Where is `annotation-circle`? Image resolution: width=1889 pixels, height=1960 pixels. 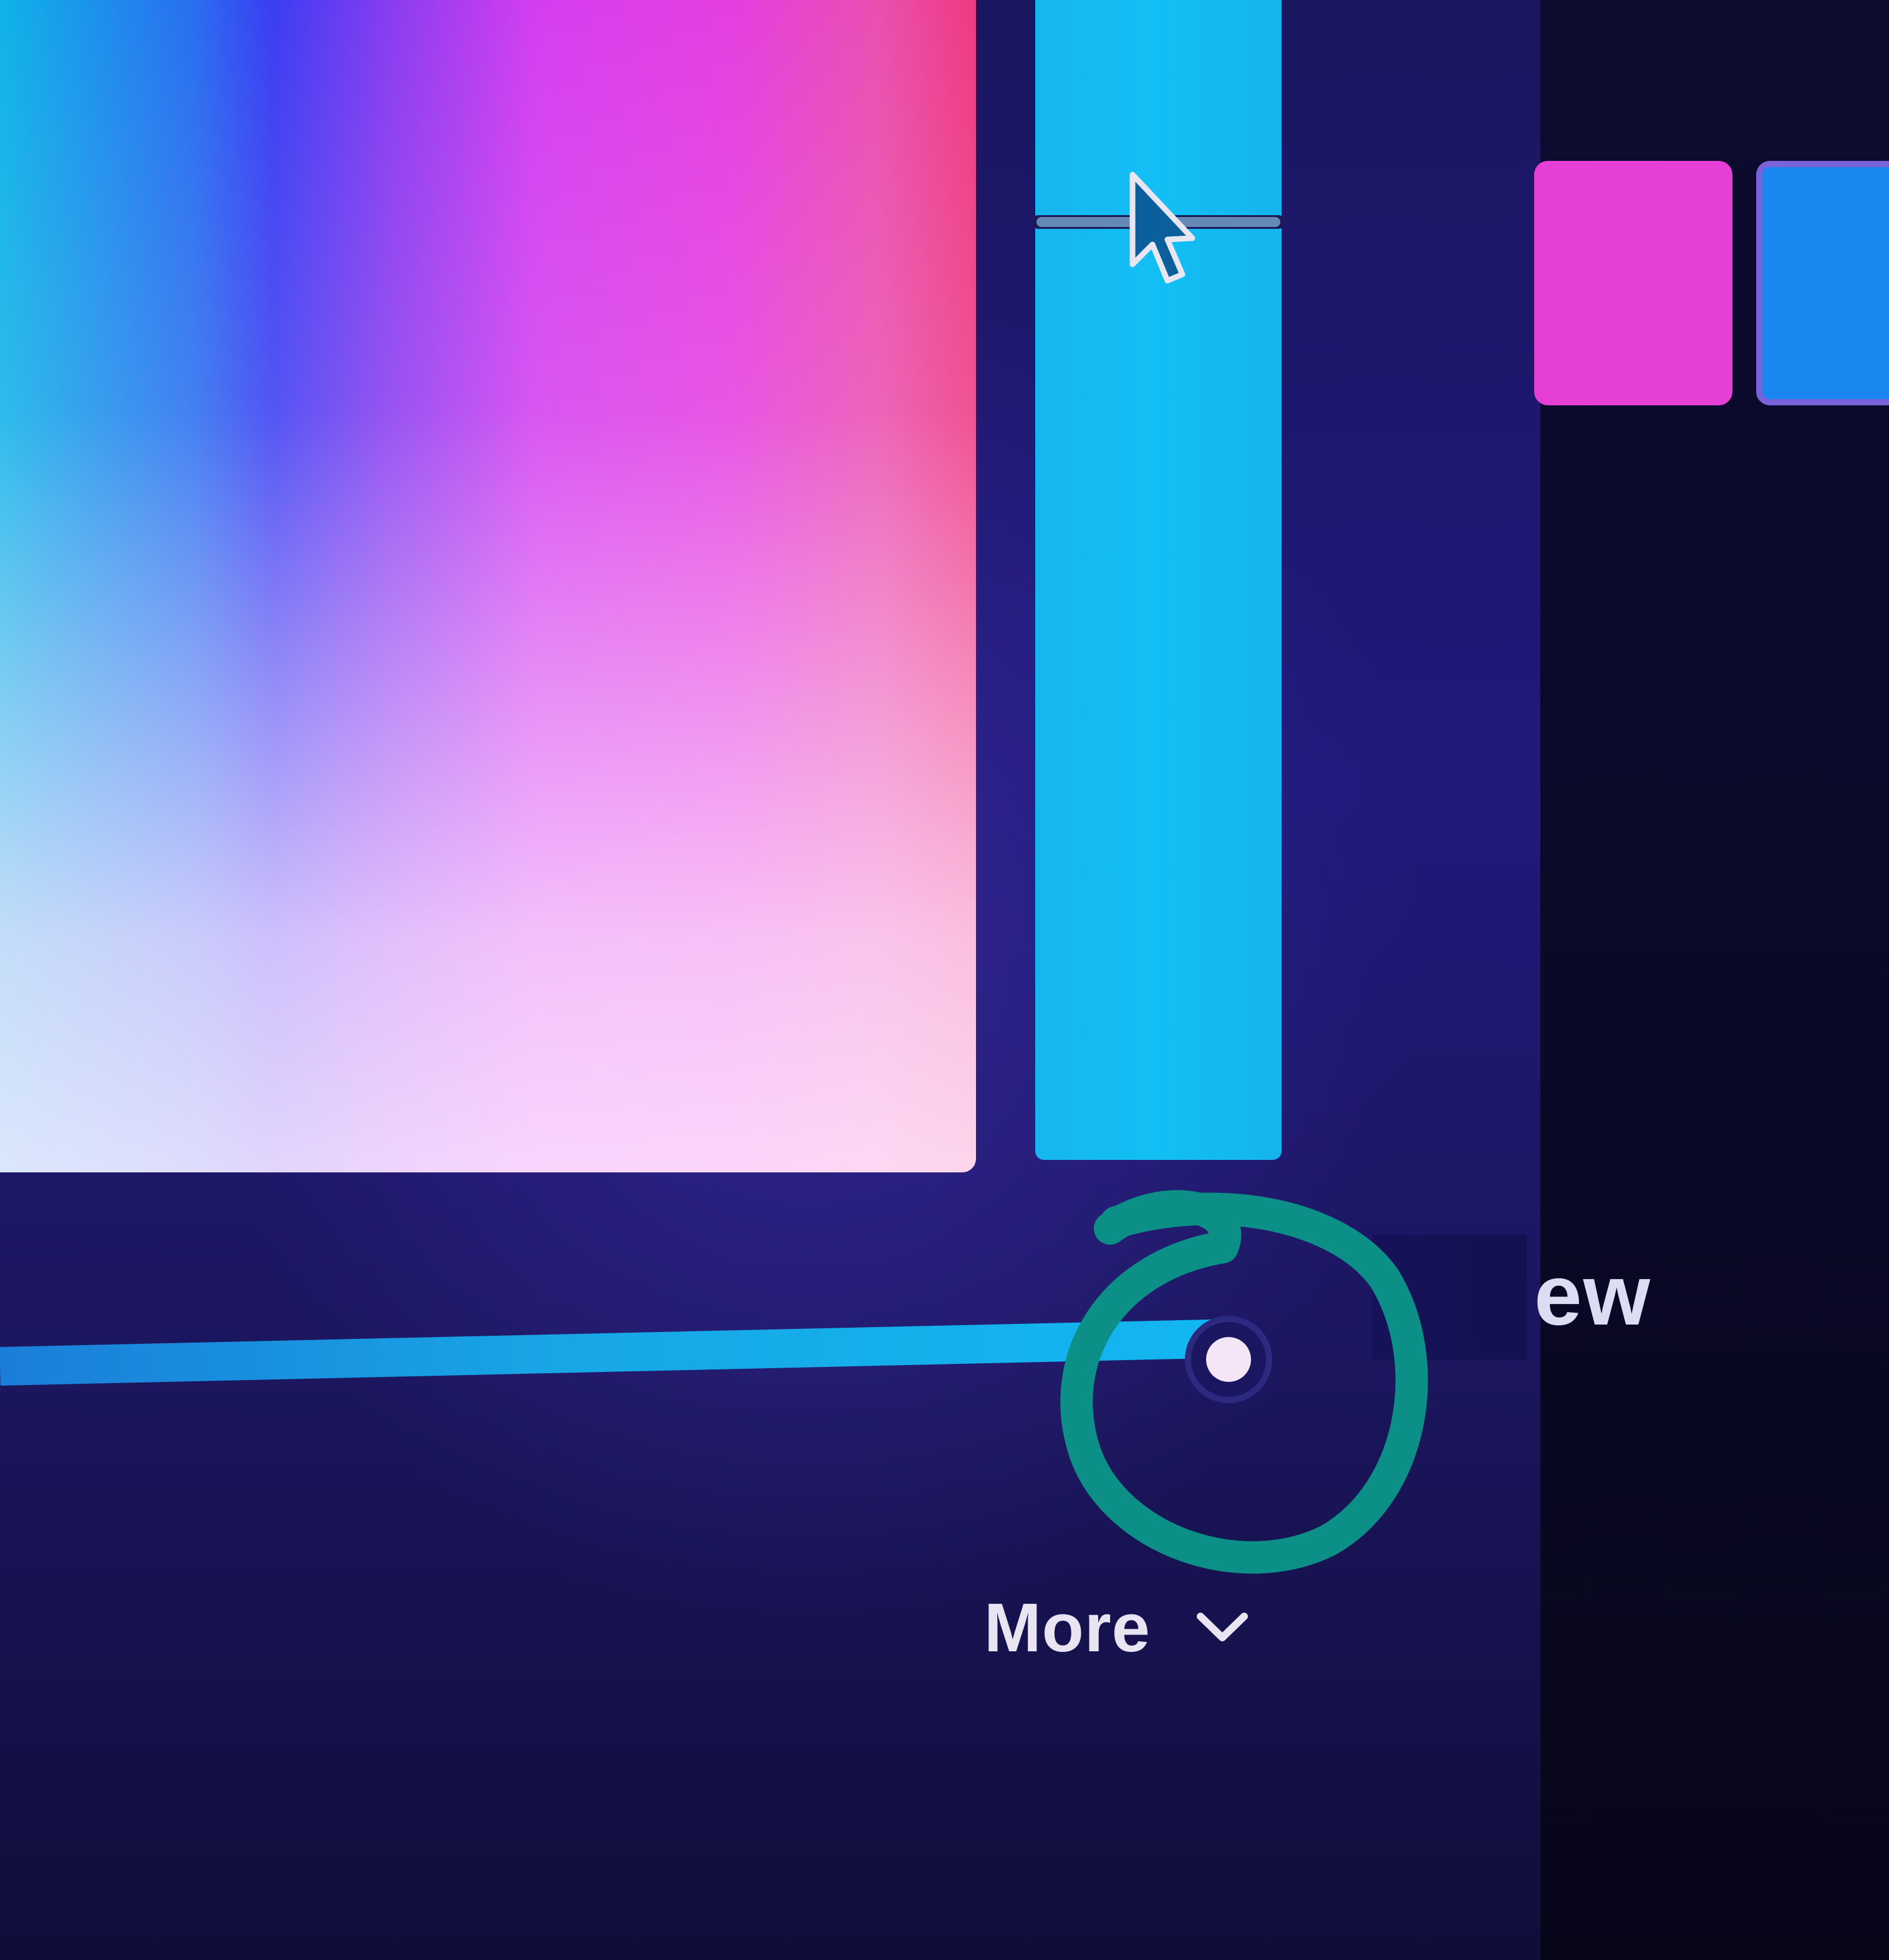 annotation-circle is located at coordinates (1244, 1382).